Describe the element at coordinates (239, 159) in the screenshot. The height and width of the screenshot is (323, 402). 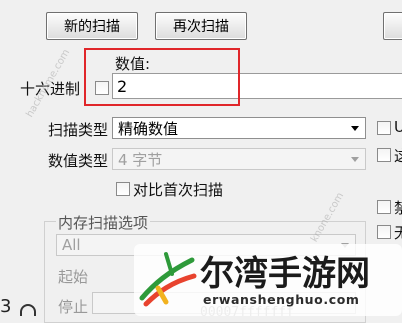
I see `value-type-select: 4 字节` at that location.